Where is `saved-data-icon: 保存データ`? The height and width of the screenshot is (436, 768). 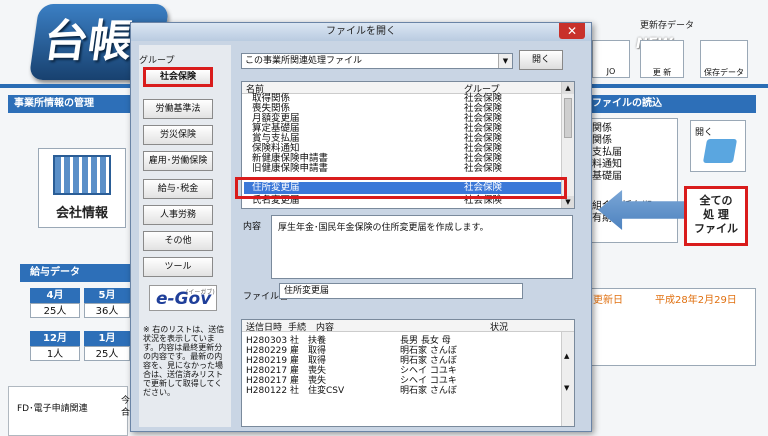
saved-data-icon: 保存データ is located at coordinates (724, 59).